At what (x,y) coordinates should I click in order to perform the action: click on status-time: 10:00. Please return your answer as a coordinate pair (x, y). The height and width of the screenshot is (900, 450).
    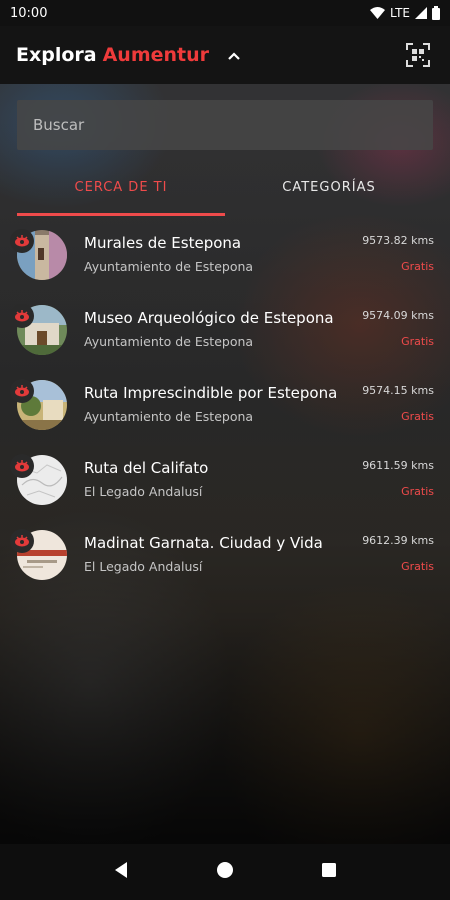
    Looking at the image, I should click on (29, 13).